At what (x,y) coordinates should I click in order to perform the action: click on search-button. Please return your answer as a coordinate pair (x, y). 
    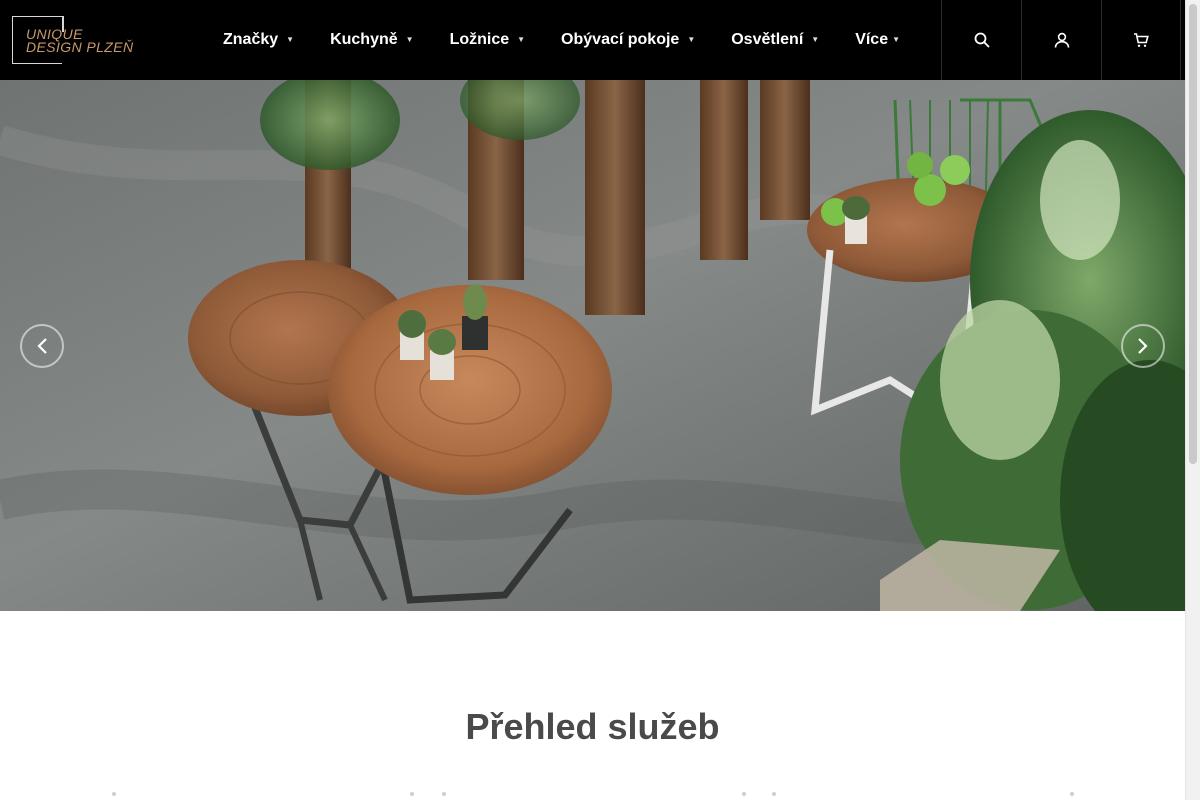
    Looking at the image, I should click on (981, 40).